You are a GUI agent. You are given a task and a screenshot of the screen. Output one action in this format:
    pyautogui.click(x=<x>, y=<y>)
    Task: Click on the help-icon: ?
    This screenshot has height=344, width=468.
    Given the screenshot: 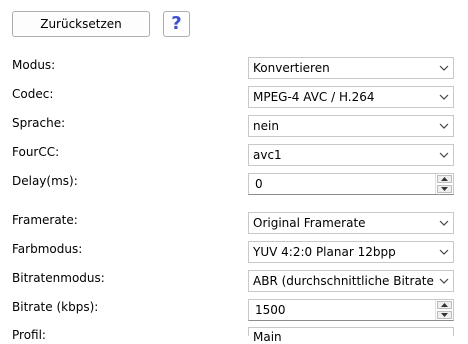 What is the action you would take?
    pyautogui.click(x=176, y=23)
    